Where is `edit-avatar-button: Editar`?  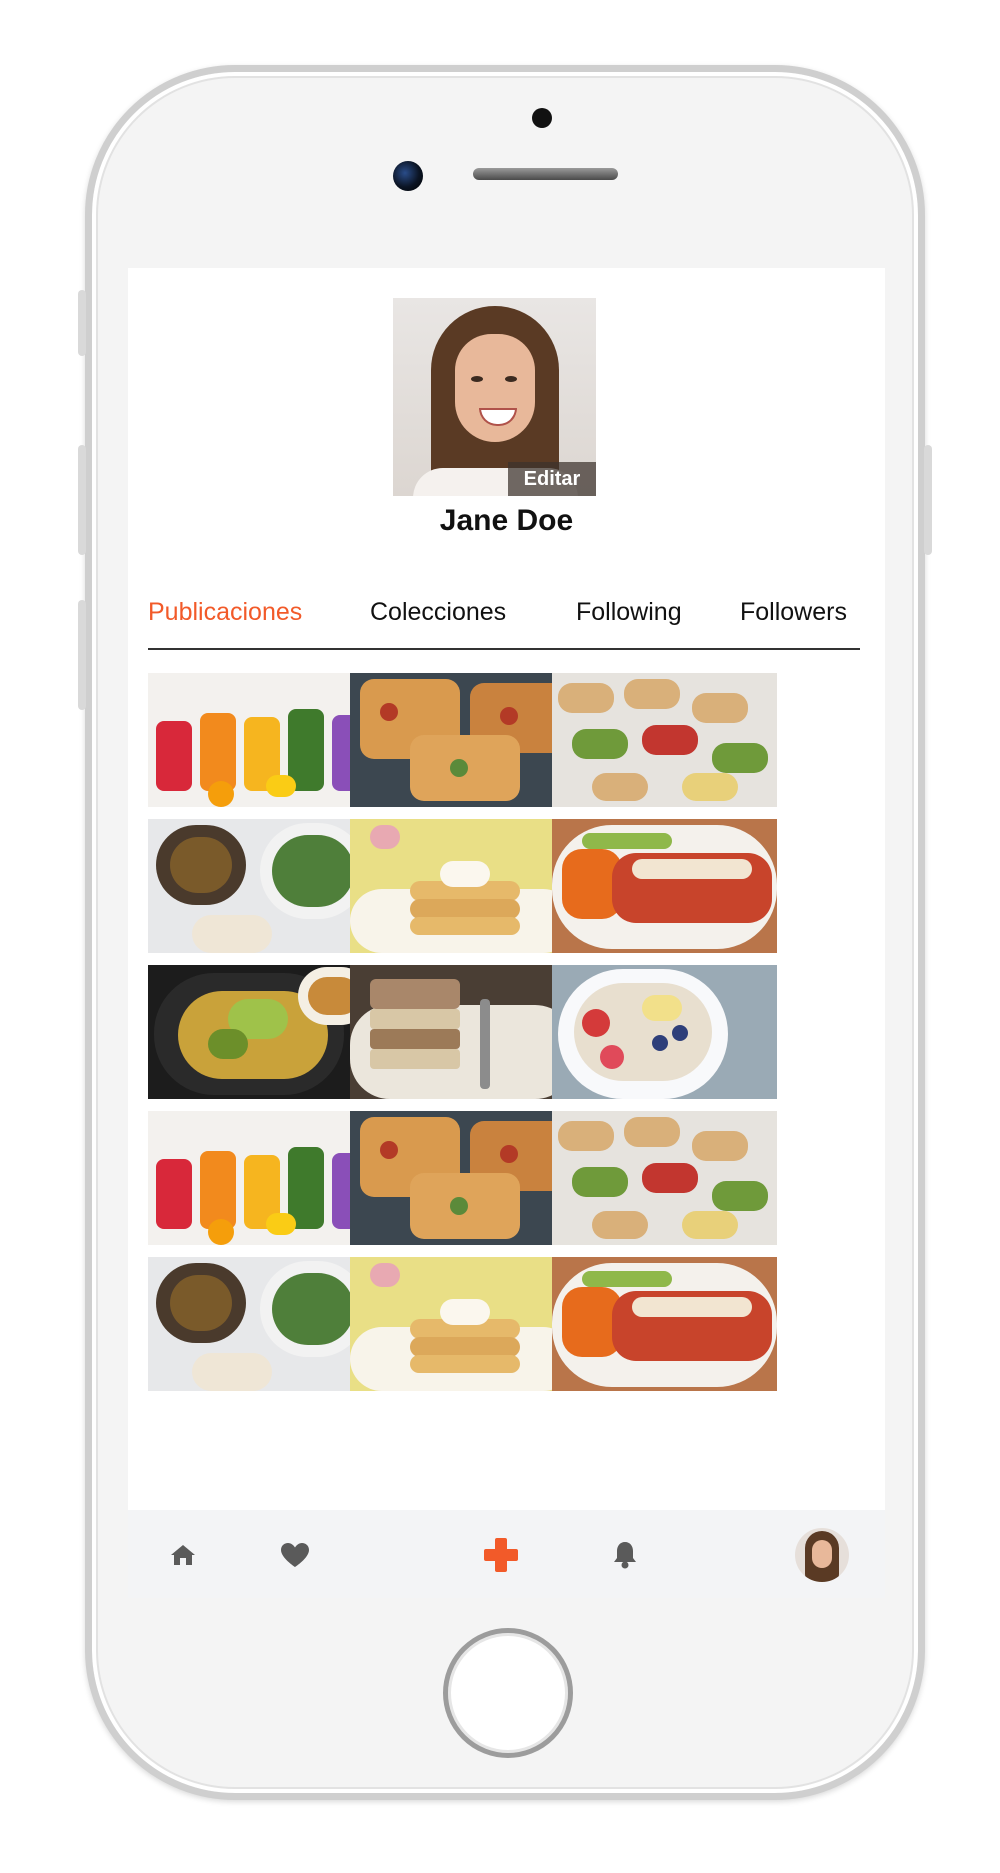
edit-avatar-button: Editar is located at coordinates (552, 479).